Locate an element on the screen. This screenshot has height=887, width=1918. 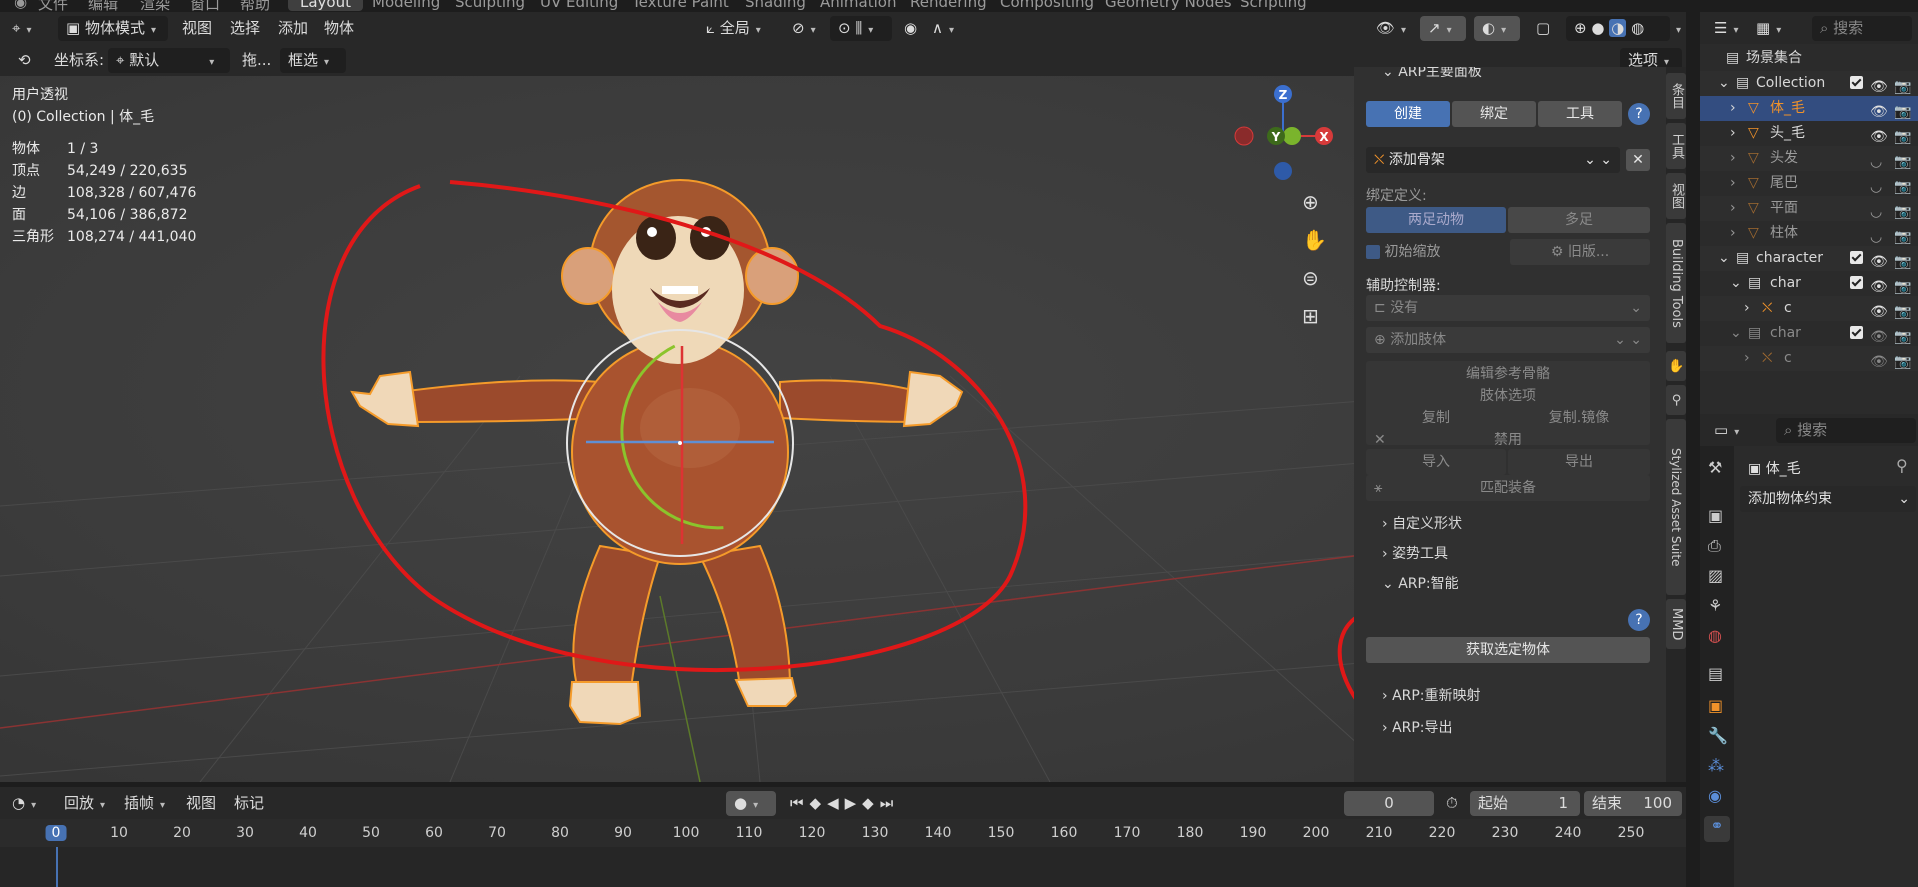
helper-controller-dropdown: ⊏ 没有 ⌄ is located at coordinates (1508, 308).